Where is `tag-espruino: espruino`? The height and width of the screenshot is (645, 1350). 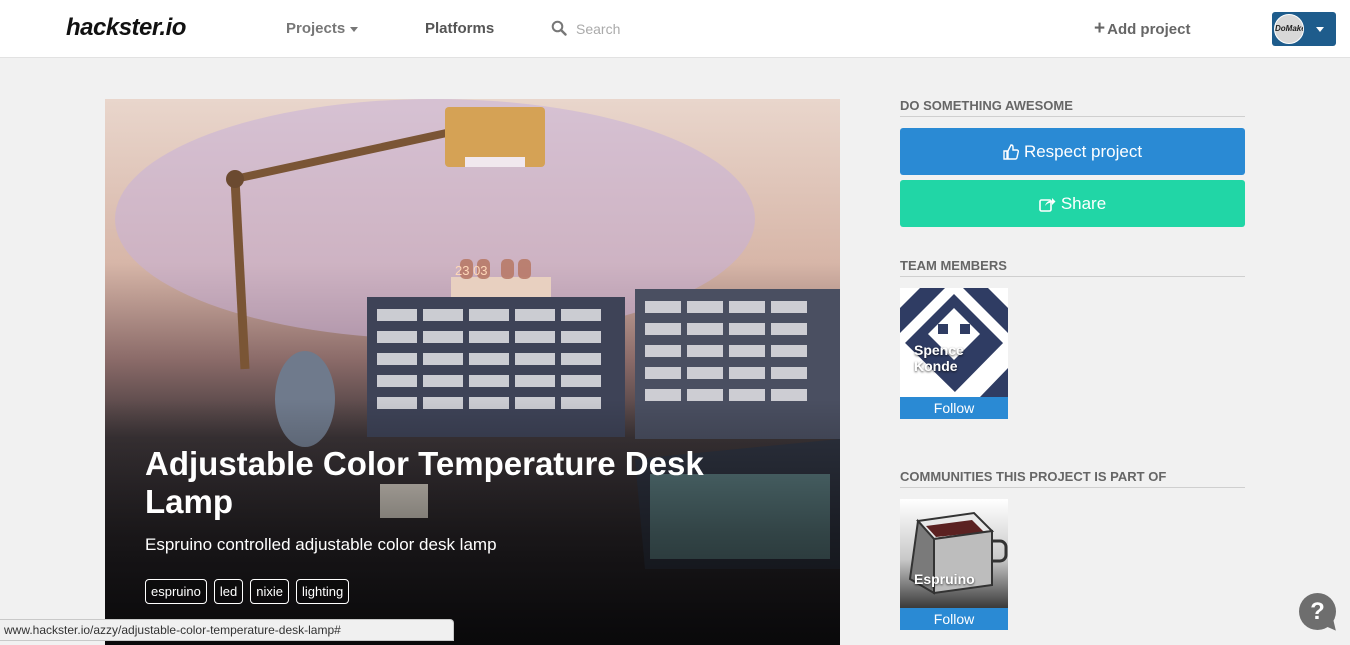 tag-espruino: espruino is located at coordinates (176, 591).